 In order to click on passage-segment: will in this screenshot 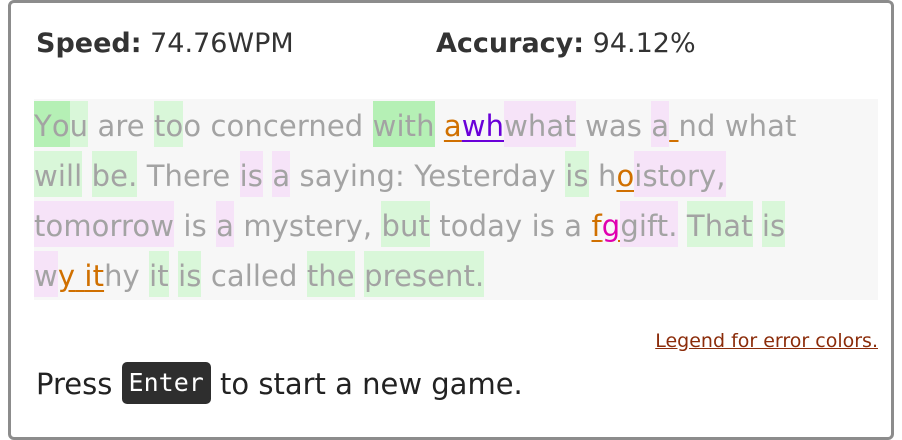, I will do `click(58, 174)`.